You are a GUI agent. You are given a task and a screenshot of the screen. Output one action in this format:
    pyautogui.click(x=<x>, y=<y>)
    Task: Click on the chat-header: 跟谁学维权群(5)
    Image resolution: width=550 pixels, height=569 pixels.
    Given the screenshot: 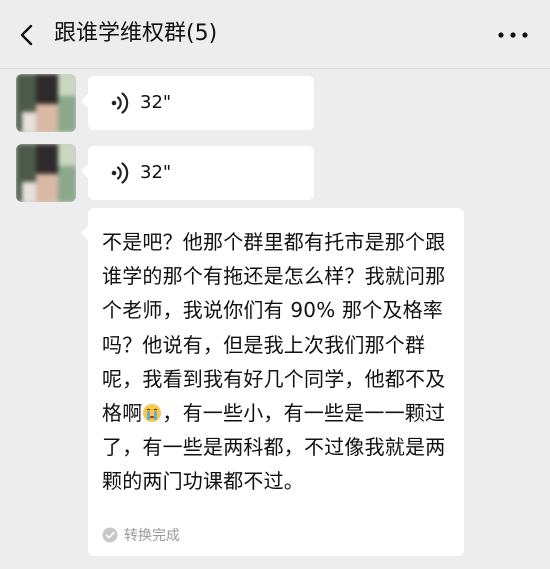 What is the action you would take?
    pyautogui.click(x=275, y=34)
    